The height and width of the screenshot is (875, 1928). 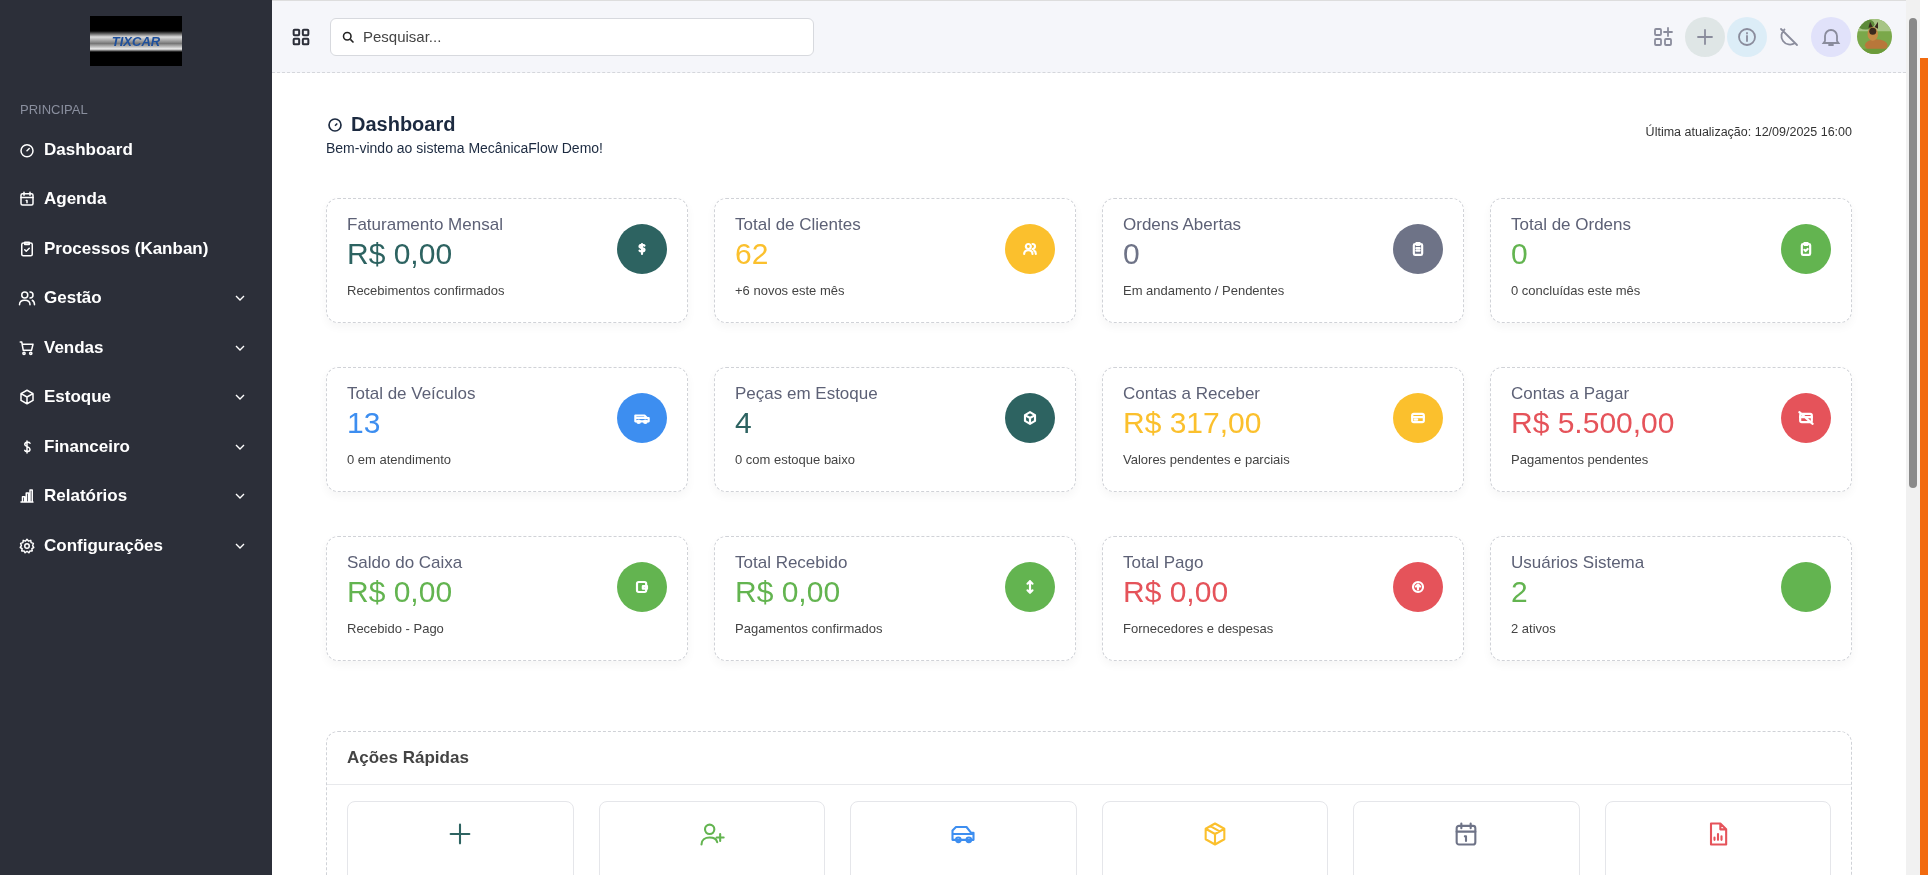 What do you see at coordinates (752, 254) in the screenshot?
I see `card-value: 62` at bounding box center [752, 254].